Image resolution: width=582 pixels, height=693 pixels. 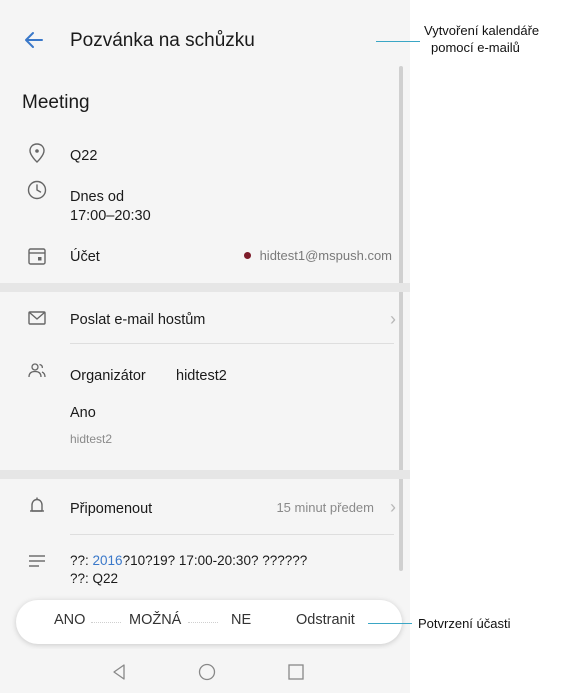 I want to click on delete-button: Odstranit, so click(x=325, y=620).